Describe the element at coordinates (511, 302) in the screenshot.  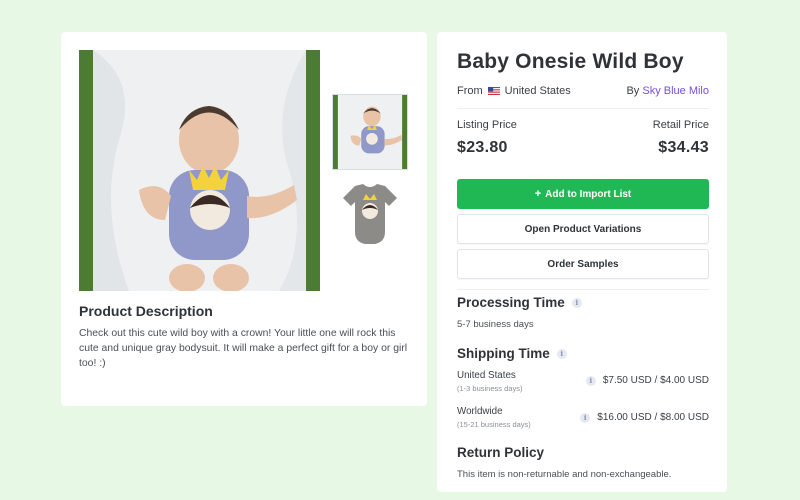
I see `processing-time-title: Processing Time` at that location.